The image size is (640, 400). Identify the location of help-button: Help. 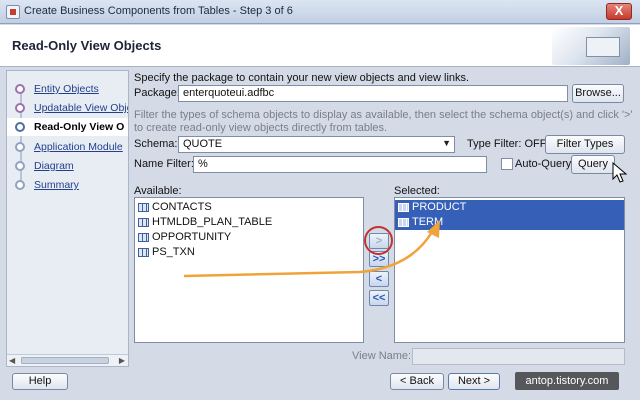
(40, 381).